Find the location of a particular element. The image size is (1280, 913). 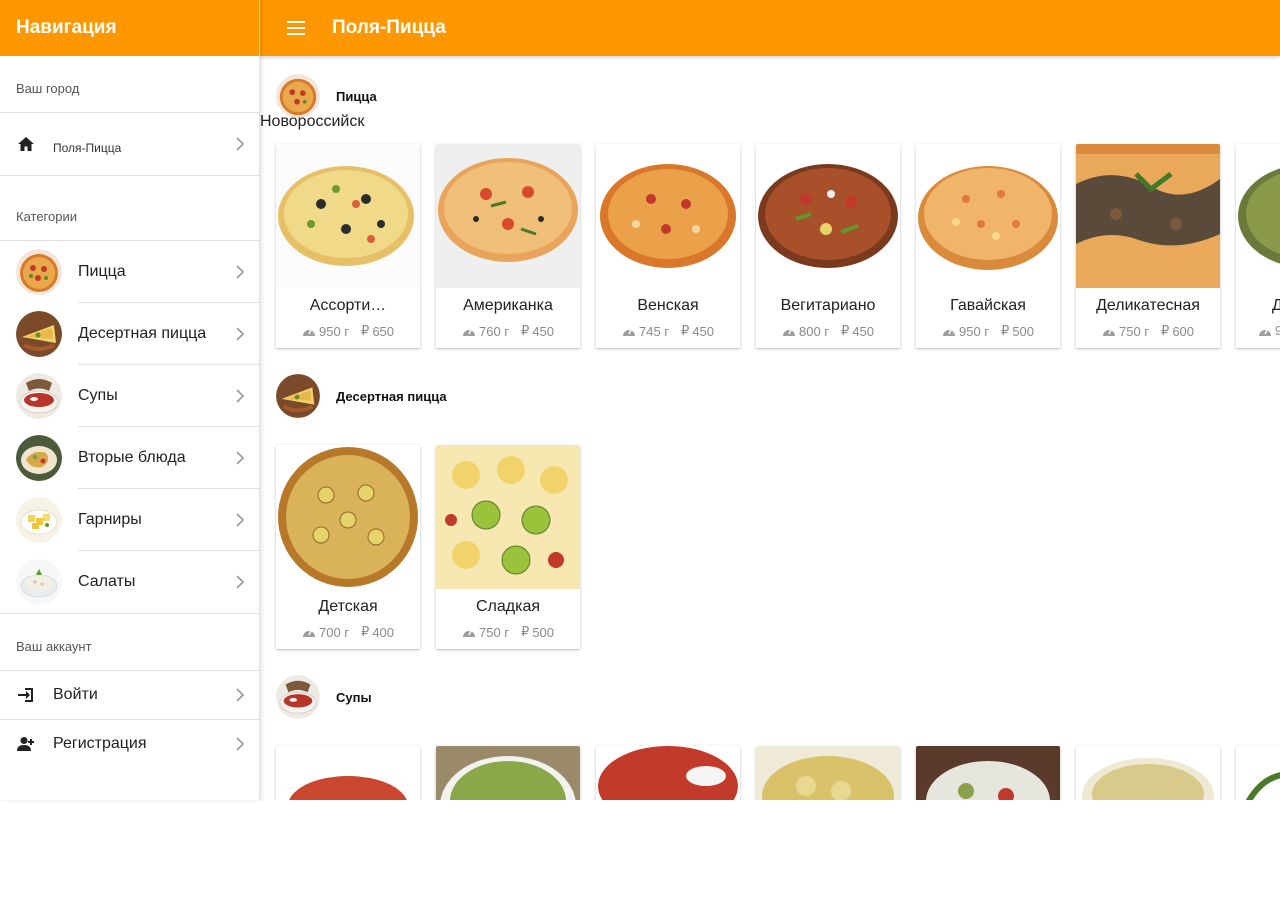

sidebar-item-label: Пицца is located at coordinates (102, 271).